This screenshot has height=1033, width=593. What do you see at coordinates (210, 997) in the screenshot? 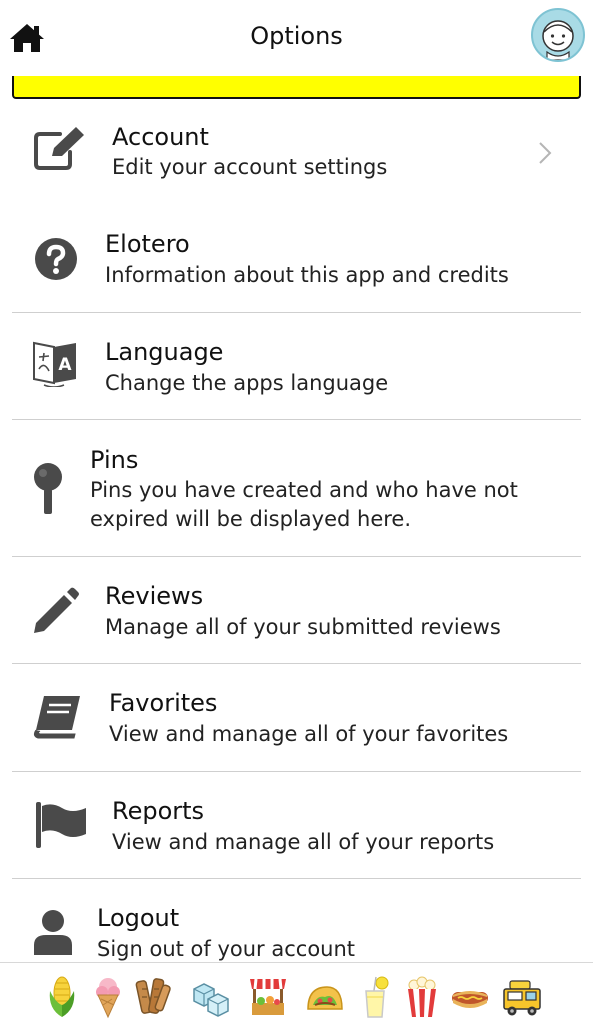
I see `ice-cubes-icon` at bounding box center [210, 997].